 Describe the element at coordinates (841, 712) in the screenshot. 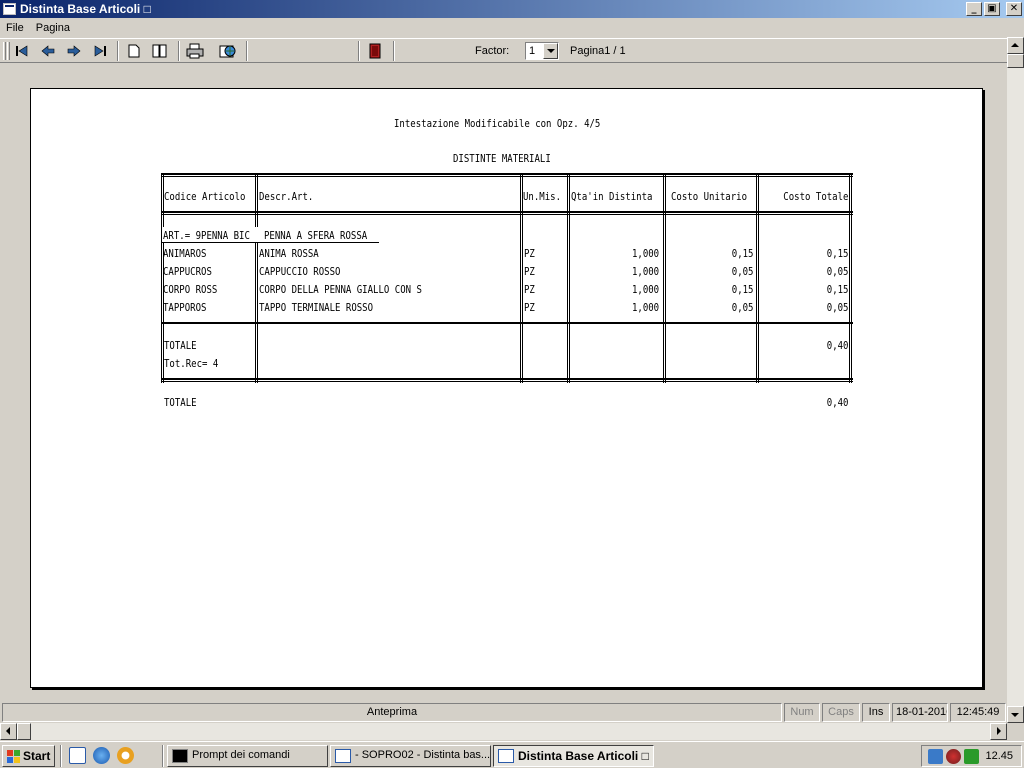

I see `caps-lock-indicator: Caps` at that location.